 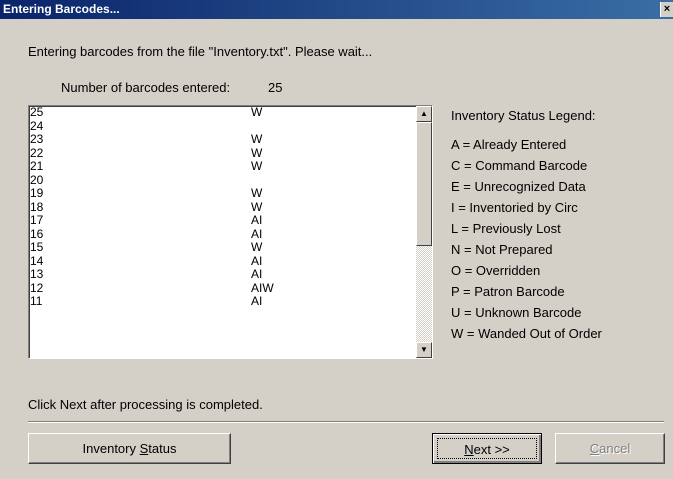 What do you see at coordinates (615, 448) in the screenshot?
I see `cancel-label-post: ancel` at bounding box center [615, 448].